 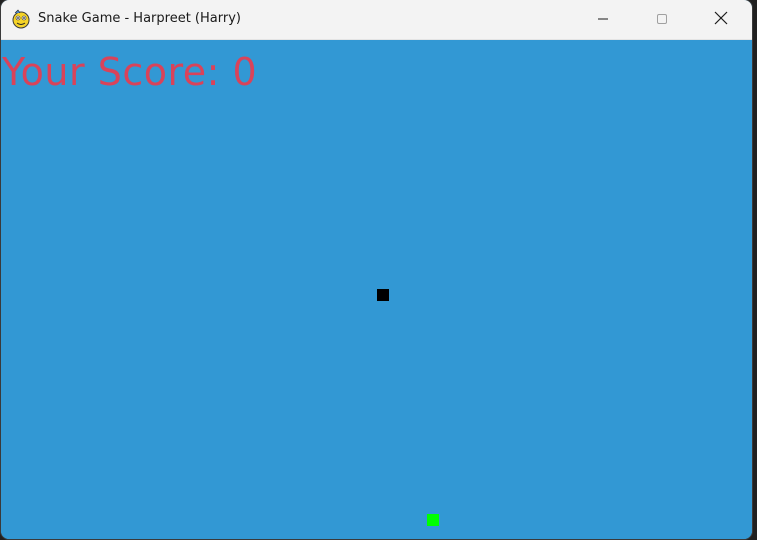 I want to click on window-title: Snake Game - Harpreet (Harry), so click(x=139, y=18).